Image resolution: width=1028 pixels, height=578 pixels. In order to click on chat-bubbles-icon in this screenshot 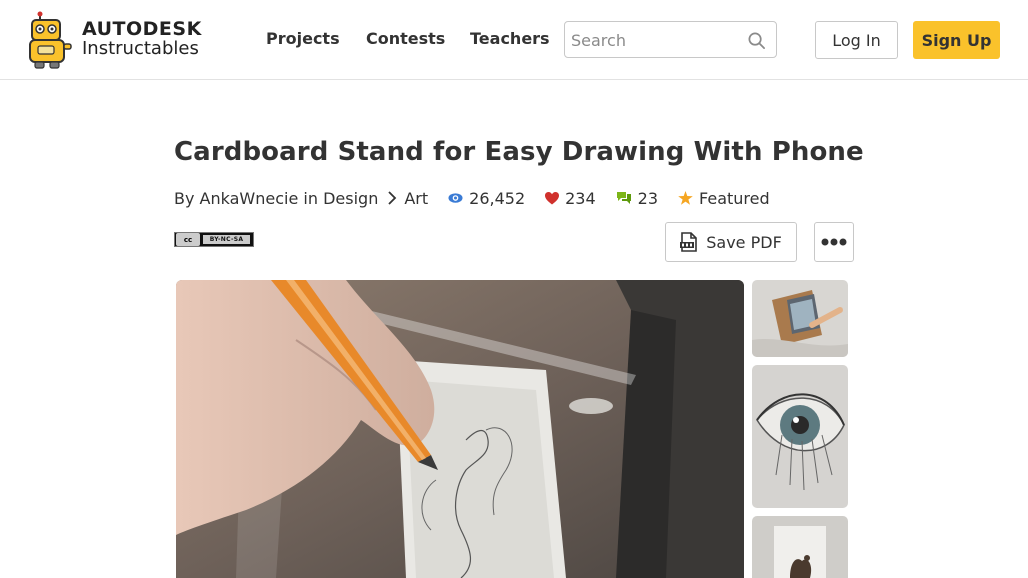, I will do `click(623, 197)`.